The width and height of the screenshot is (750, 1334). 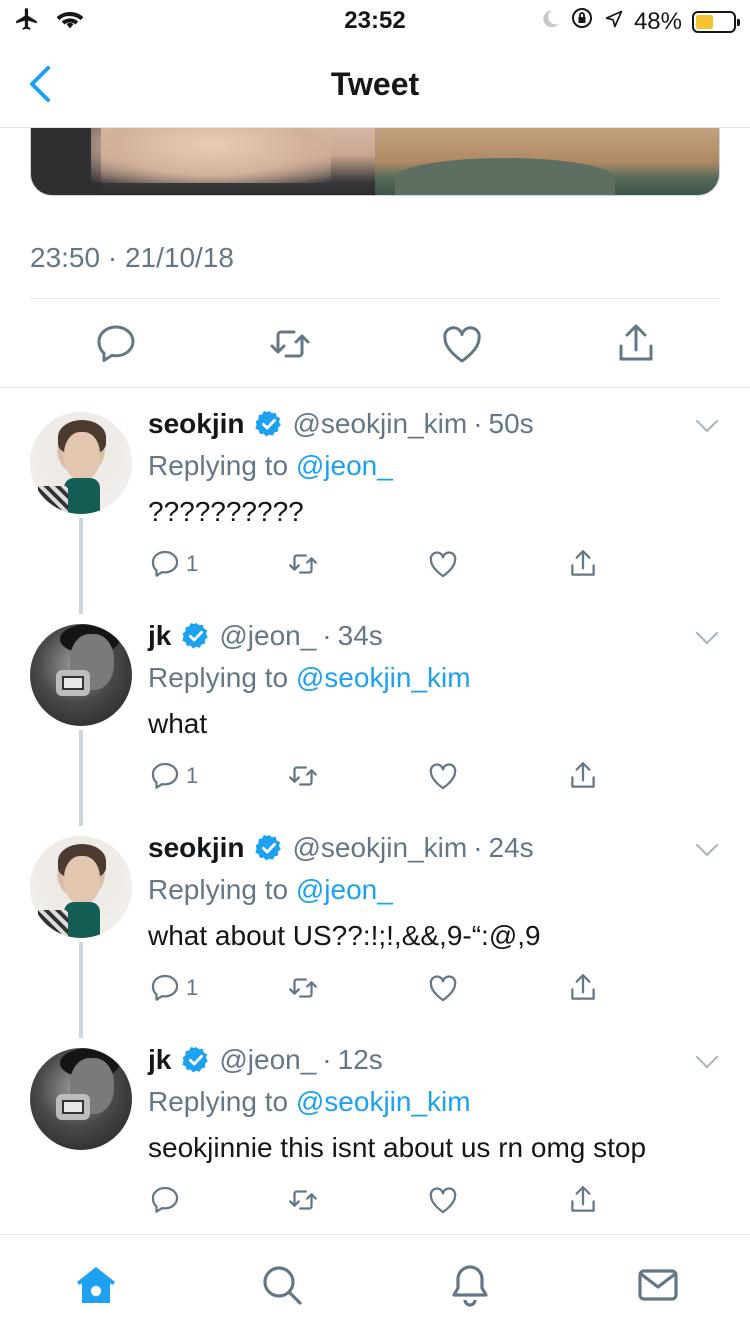 I want to click on tab-notifications, so click(x=470, y=1285).